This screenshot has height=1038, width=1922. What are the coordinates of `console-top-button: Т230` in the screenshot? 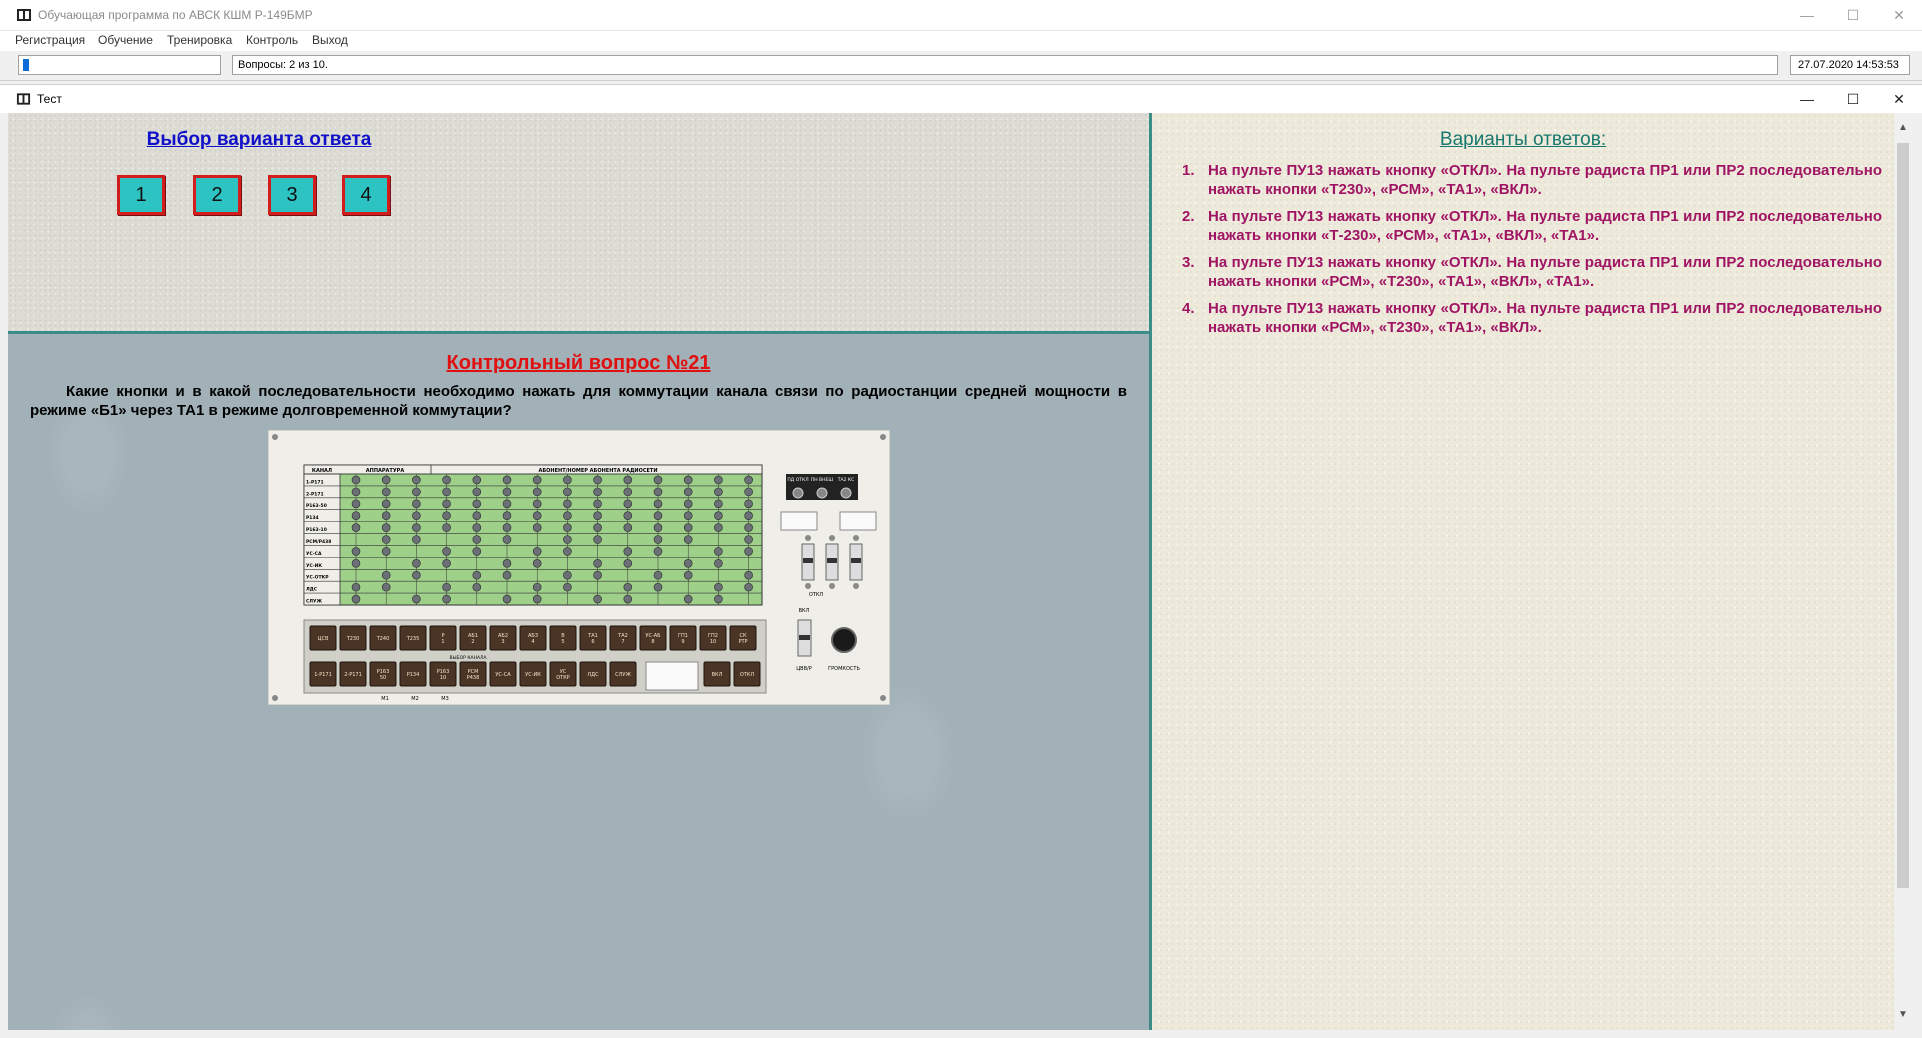 It's located at (353, 638).